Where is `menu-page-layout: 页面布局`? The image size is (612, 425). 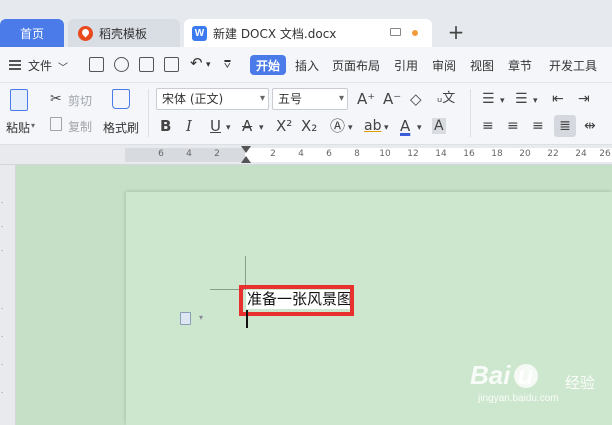 menu-page-layout: 页面布局 is located at coordinates (356, 65).